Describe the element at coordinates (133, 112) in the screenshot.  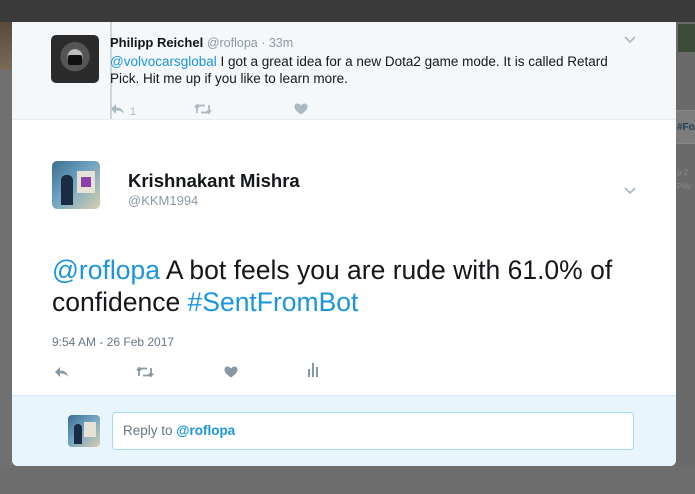
I see `reply-count: 1` at that location.